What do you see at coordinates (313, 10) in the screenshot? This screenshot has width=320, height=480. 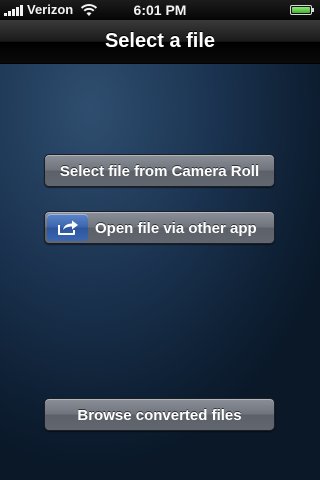 I see `battery-tip` at bounding box center [313, 10].